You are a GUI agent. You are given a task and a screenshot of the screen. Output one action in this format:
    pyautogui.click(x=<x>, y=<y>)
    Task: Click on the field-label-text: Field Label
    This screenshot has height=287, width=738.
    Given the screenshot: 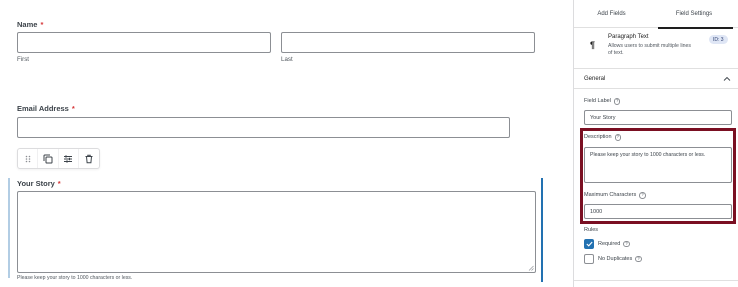 What is the action you would take?
    pyautogui.click(x=597, y=101)
    